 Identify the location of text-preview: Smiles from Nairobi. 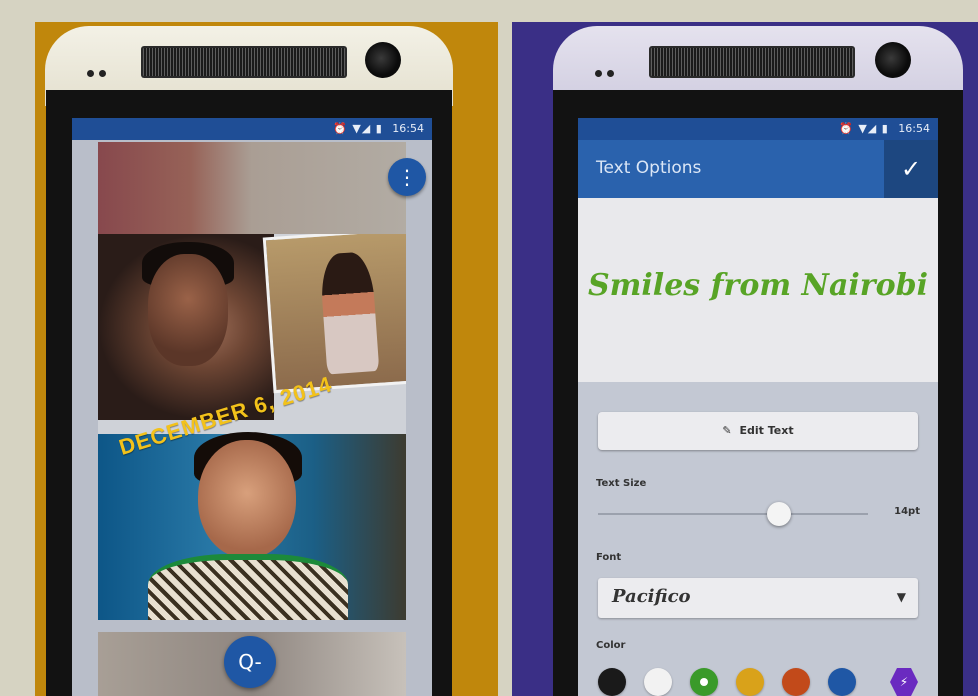
(758, 290).